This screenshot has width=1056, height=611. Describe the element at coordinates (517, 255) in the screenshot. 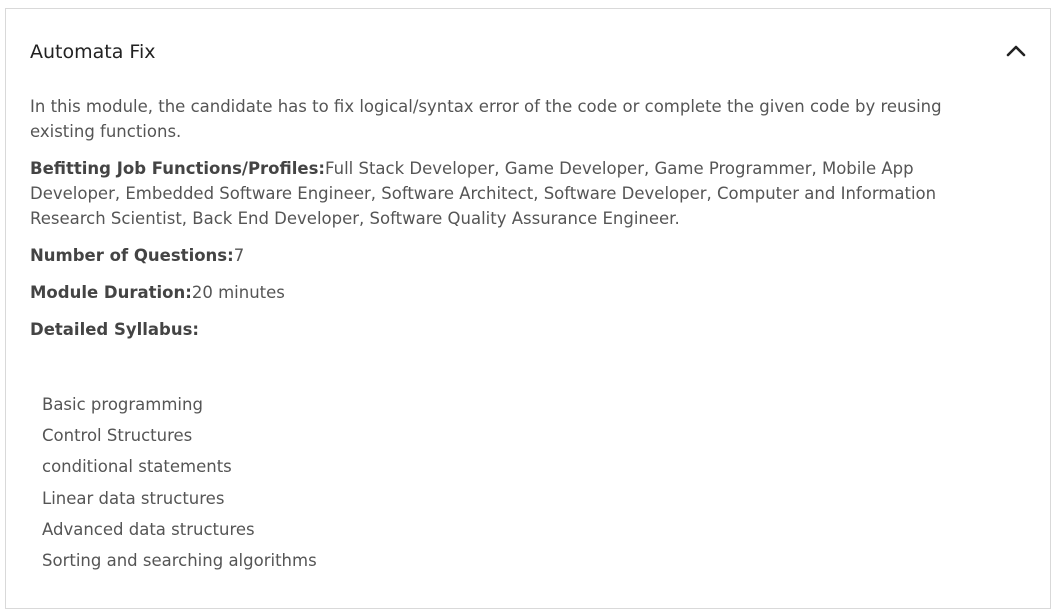

I see `question-count: Number of Questions:7` at that location.